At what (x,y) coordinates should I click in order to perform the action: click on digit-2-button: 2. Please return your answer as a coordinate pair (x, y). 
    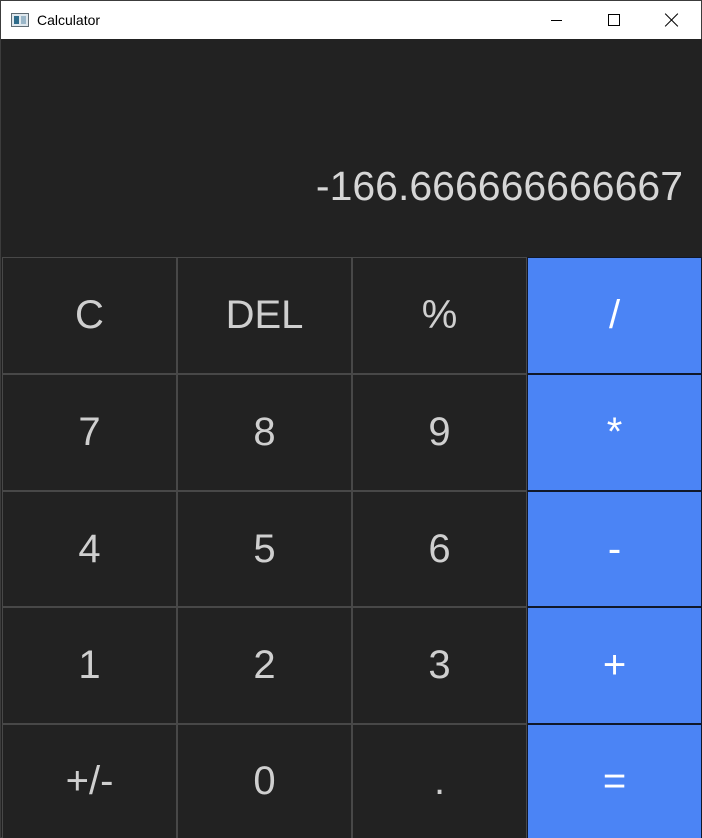
    Looking at the image, I should click on (264, 665).